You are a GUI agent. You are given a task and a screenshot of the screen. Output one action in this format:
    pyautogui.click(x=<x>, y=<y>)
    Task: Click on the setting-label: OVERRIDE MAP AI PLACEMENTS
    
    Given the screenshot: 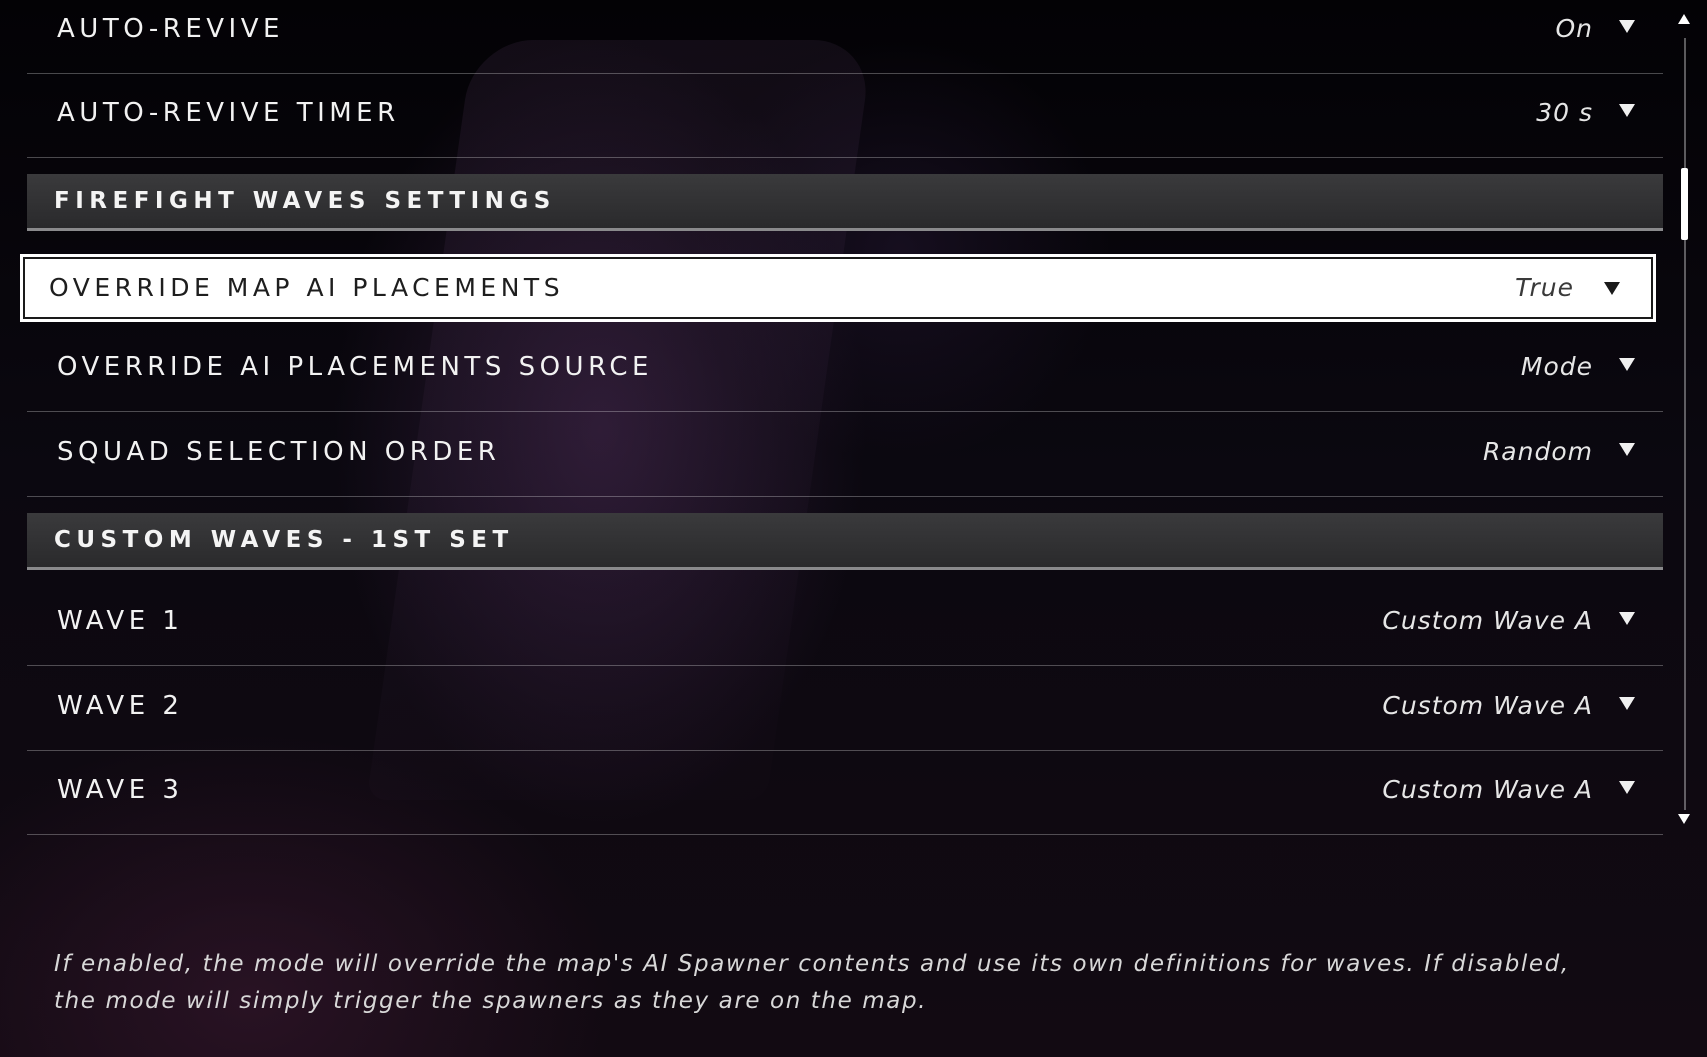 What is the action you would take?
    pyautogui.click(x=307, y=287)
    